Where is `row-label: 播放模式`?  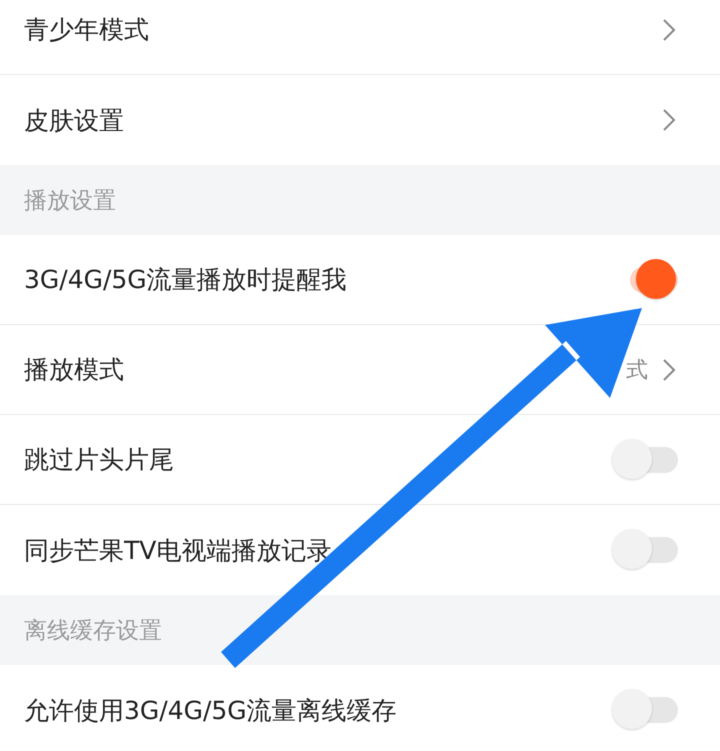
row-label: 播放模式 is located at coordinates (74, 370).